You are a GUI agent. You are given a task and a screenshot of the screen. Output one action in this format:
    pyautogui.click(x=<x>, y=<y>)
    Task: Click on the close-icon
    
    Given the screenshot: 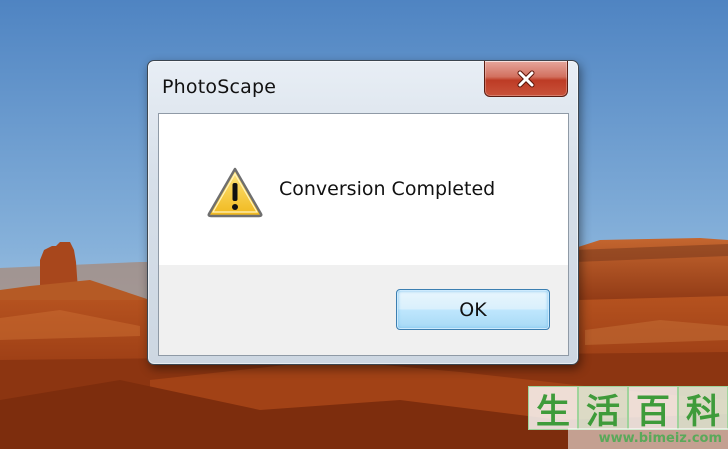 What is the action you would take?
    pyautogui.click(x=526, y=78)
    